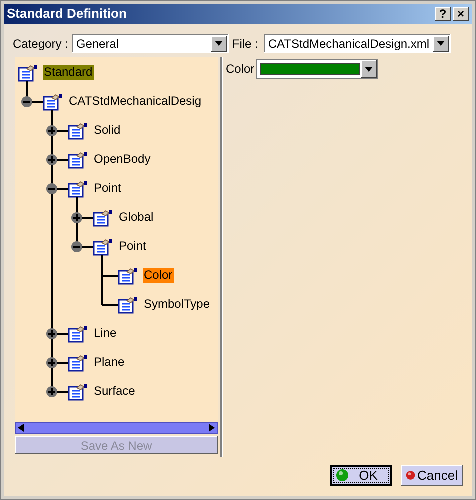  I want to click on cancel-button: Cancel, so click(432, 475).